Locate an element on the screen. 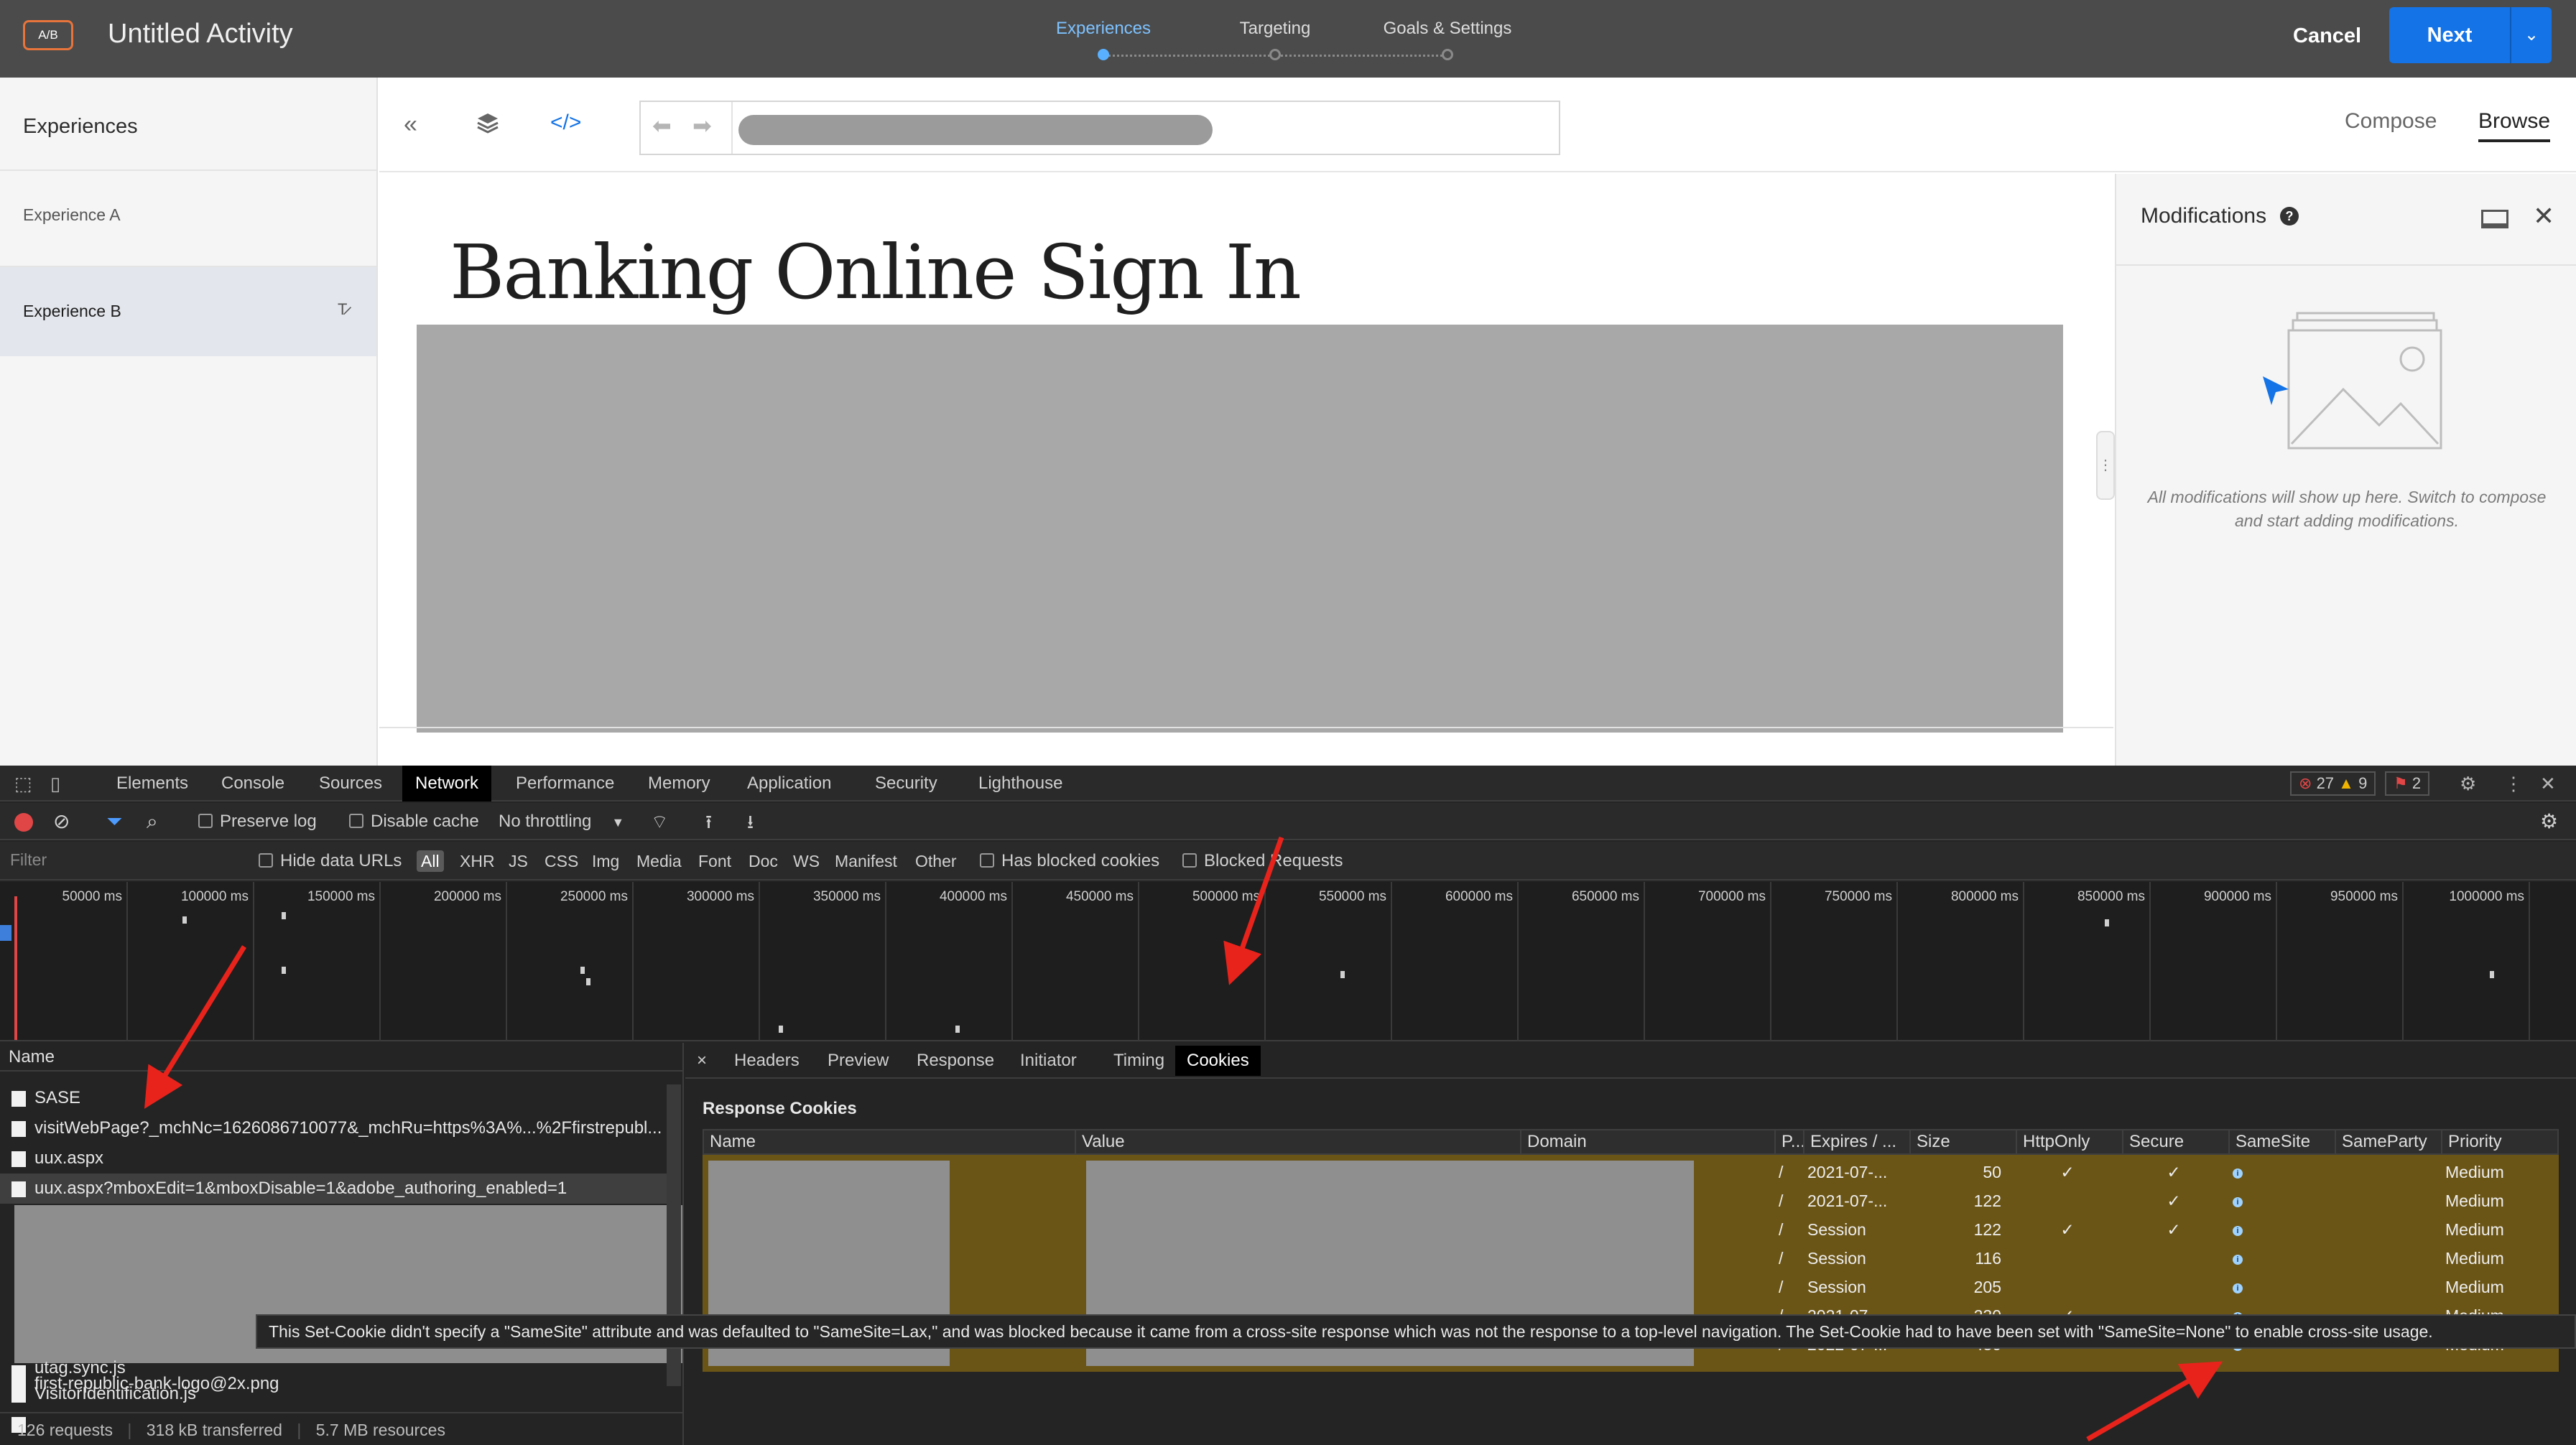 Image resolution: width=2576 pixels, height=1445 pixels. preserve-log-checkbox: Preserve log is located at coordinates (257, 822).